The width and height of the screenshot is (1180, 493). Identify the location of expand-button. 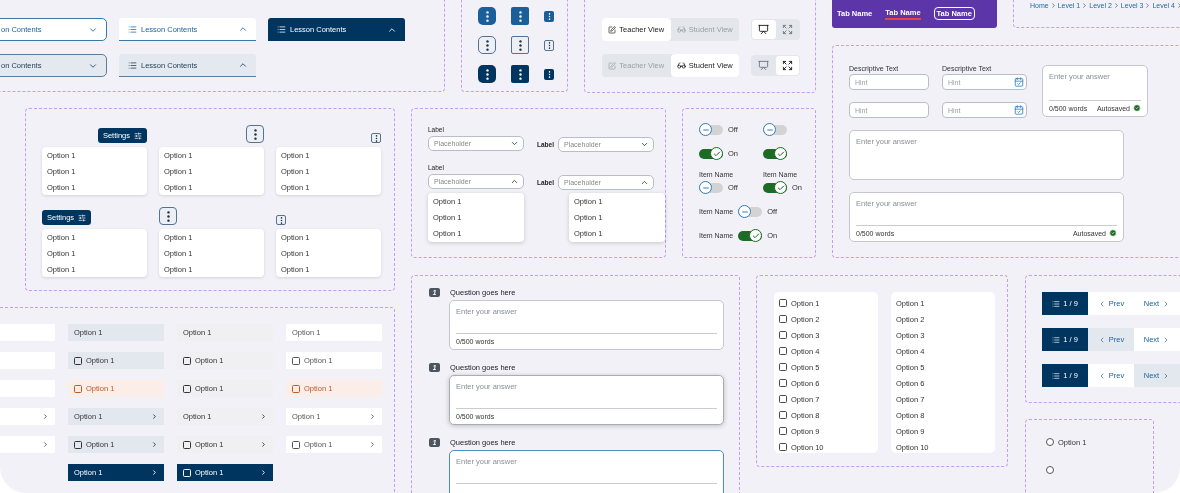
(787, 65).